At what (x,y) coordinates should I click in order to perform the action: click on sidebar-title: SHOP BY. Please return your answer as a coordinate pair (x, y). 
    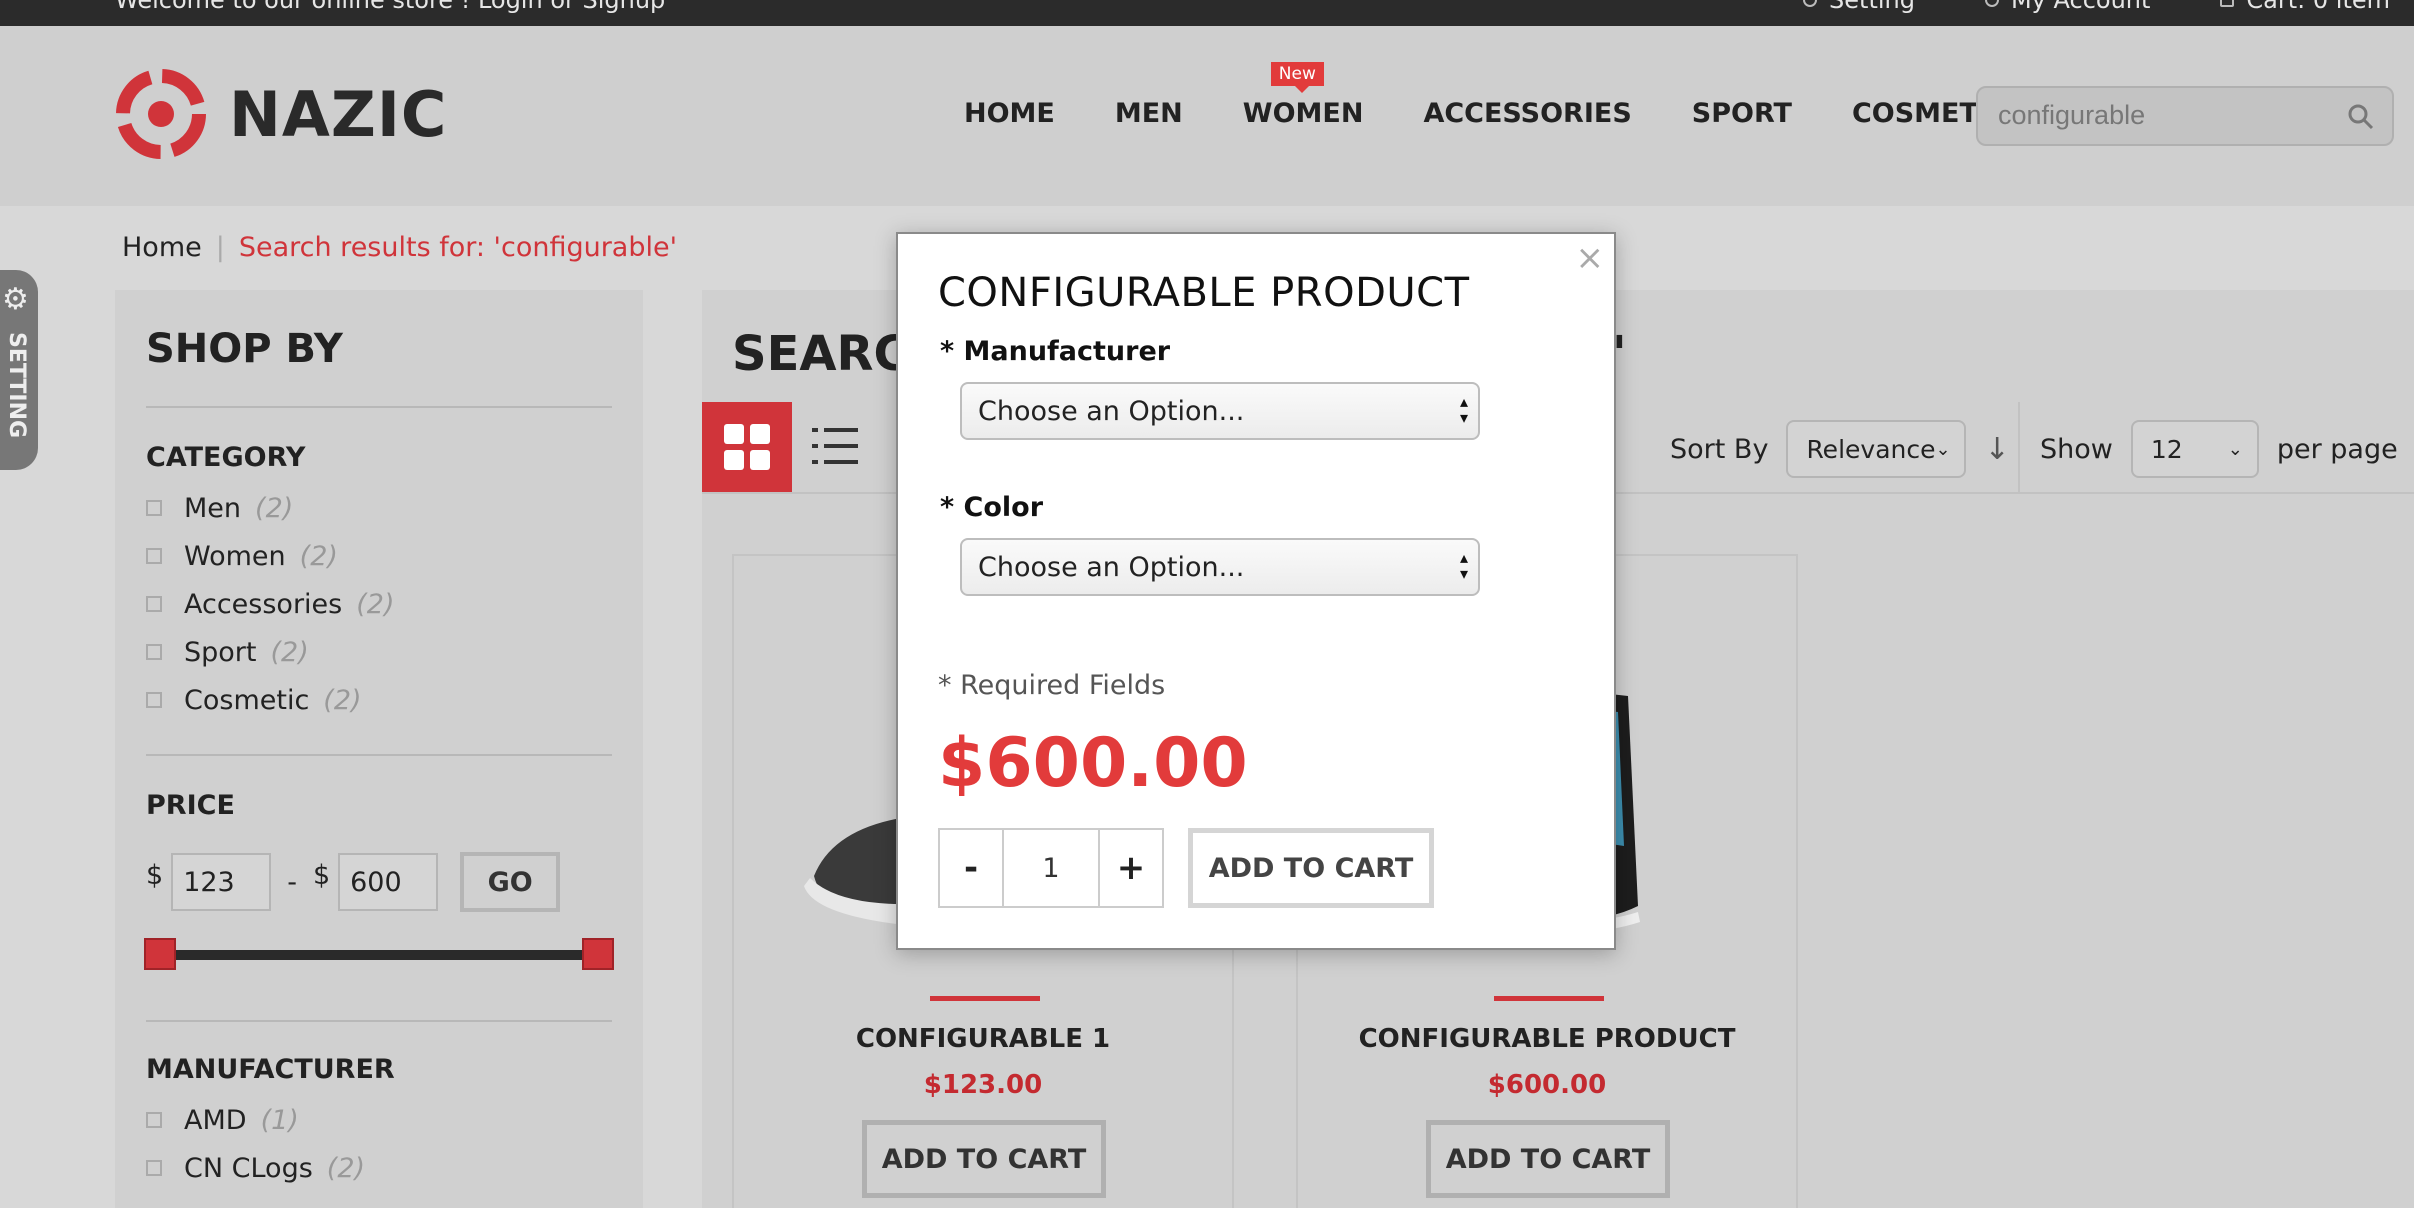
    Looking at the image, I should click on (244, 349).